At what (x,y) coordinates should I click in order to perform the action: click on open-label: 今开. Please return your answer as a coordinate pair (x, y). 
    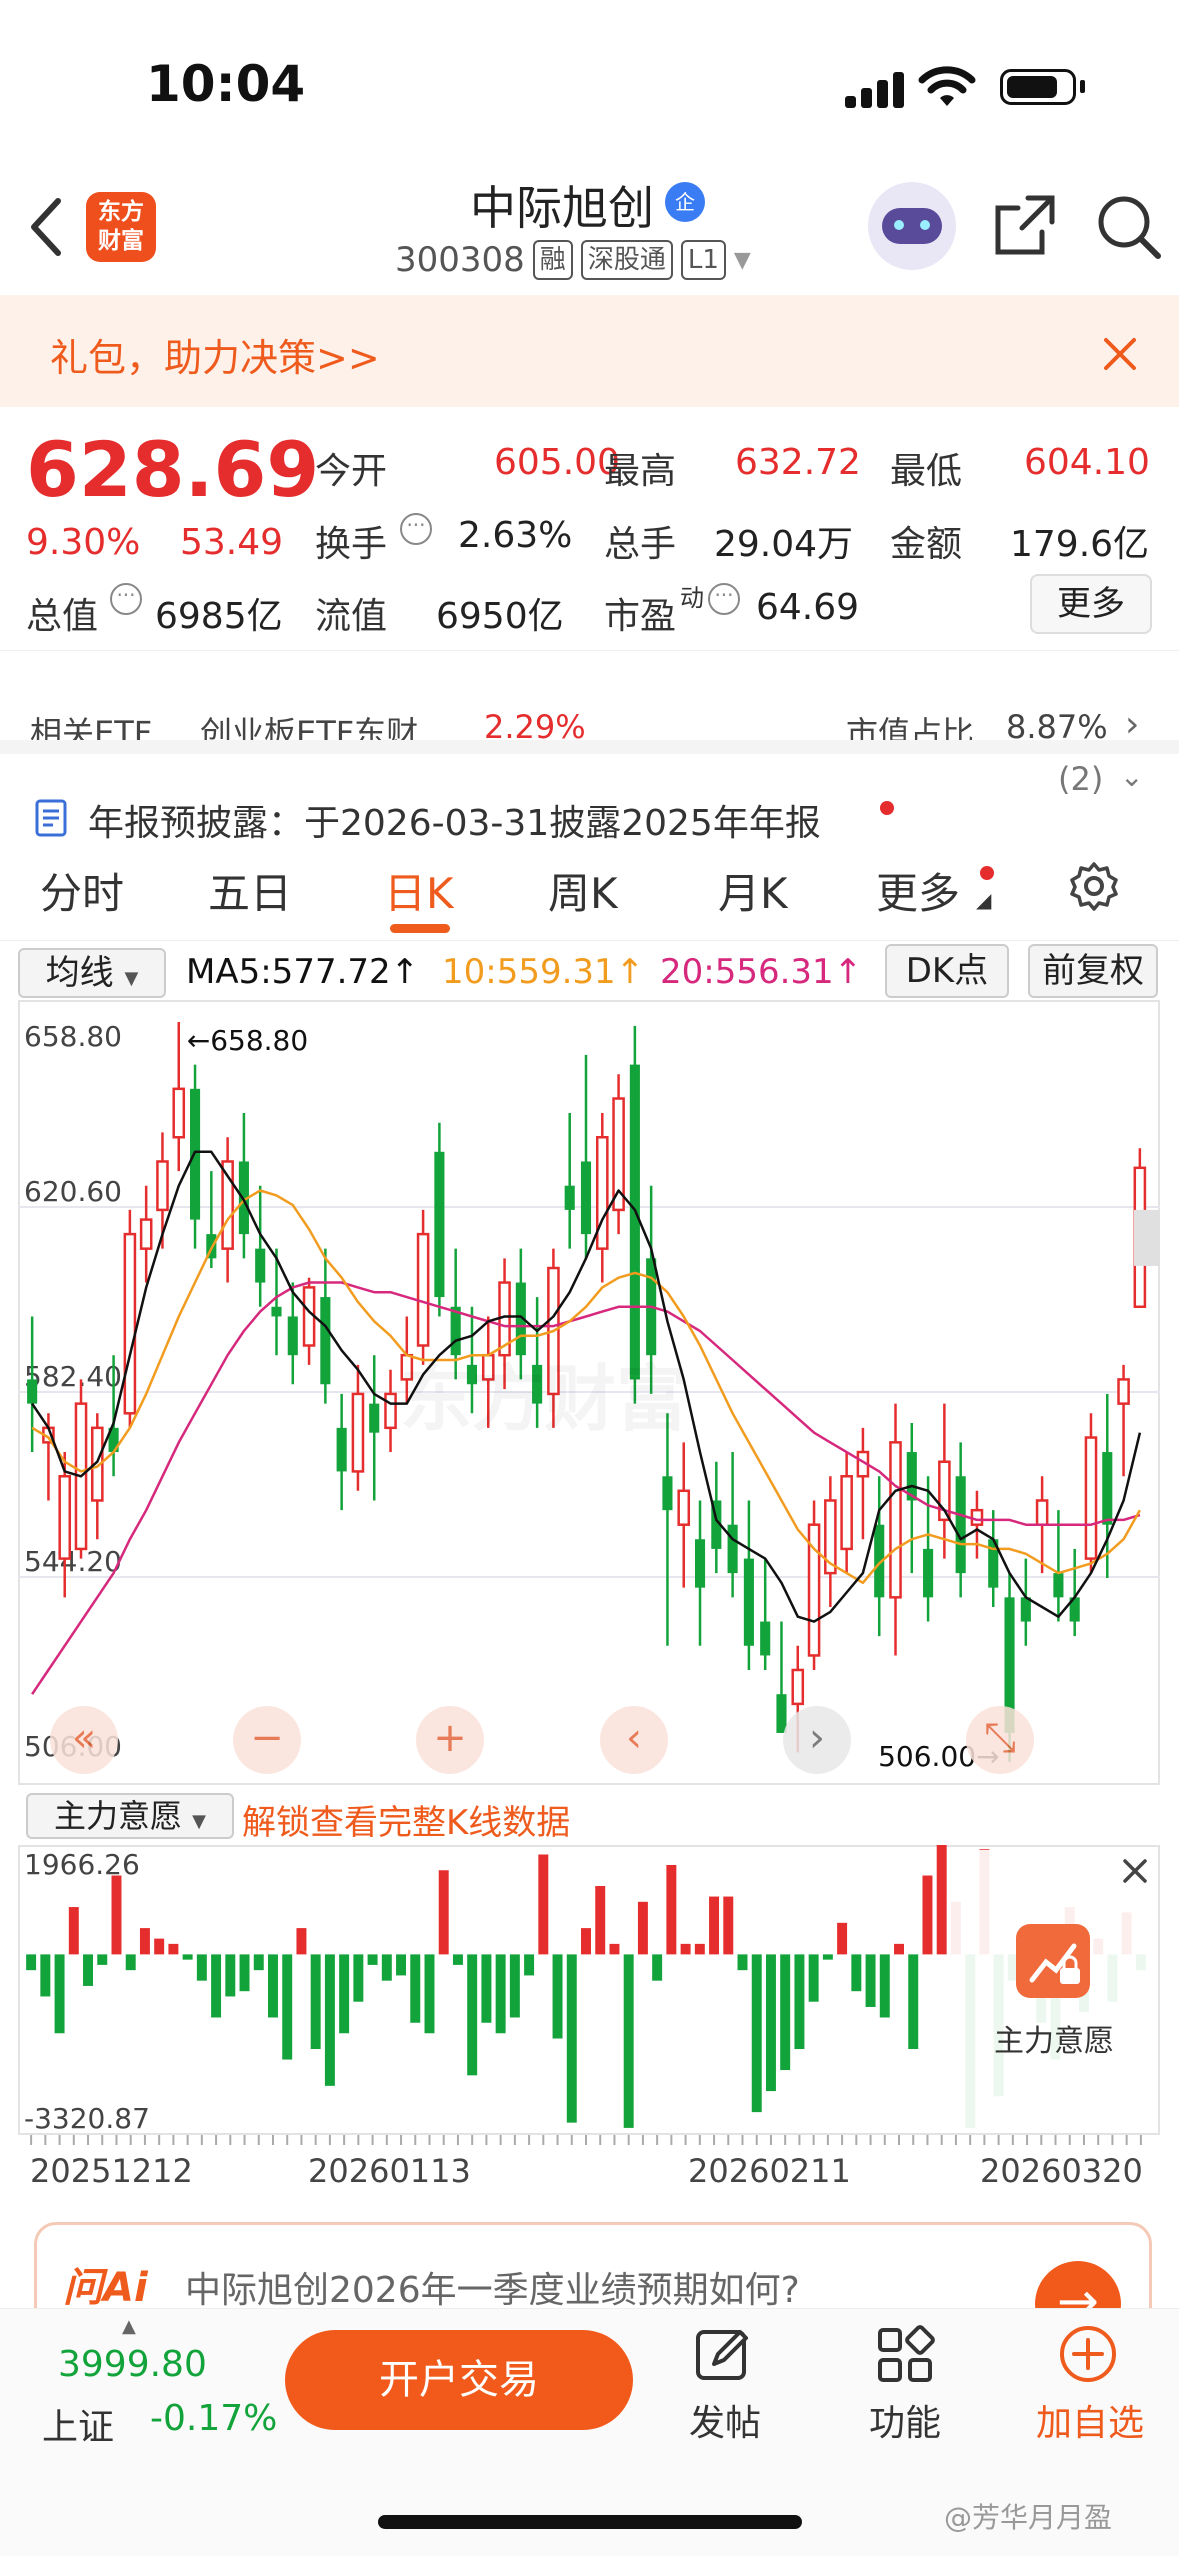
    Looking at the image, I should click on (351, 471).